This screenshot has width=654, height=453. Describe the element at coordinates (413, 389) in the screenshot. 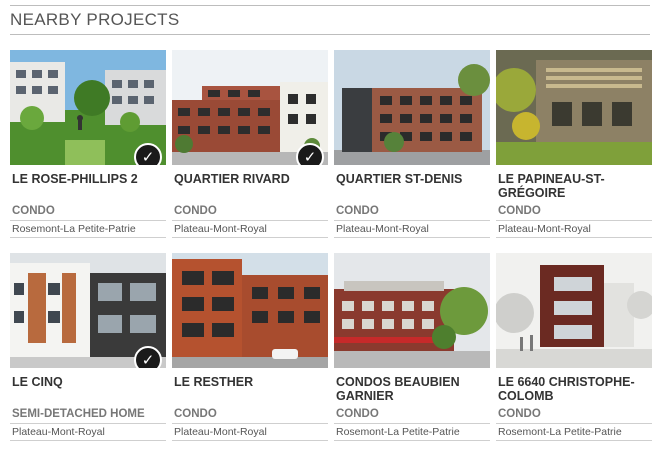

I see `project-name: CONDOS BEAUBIEN GARNIER` at that location.